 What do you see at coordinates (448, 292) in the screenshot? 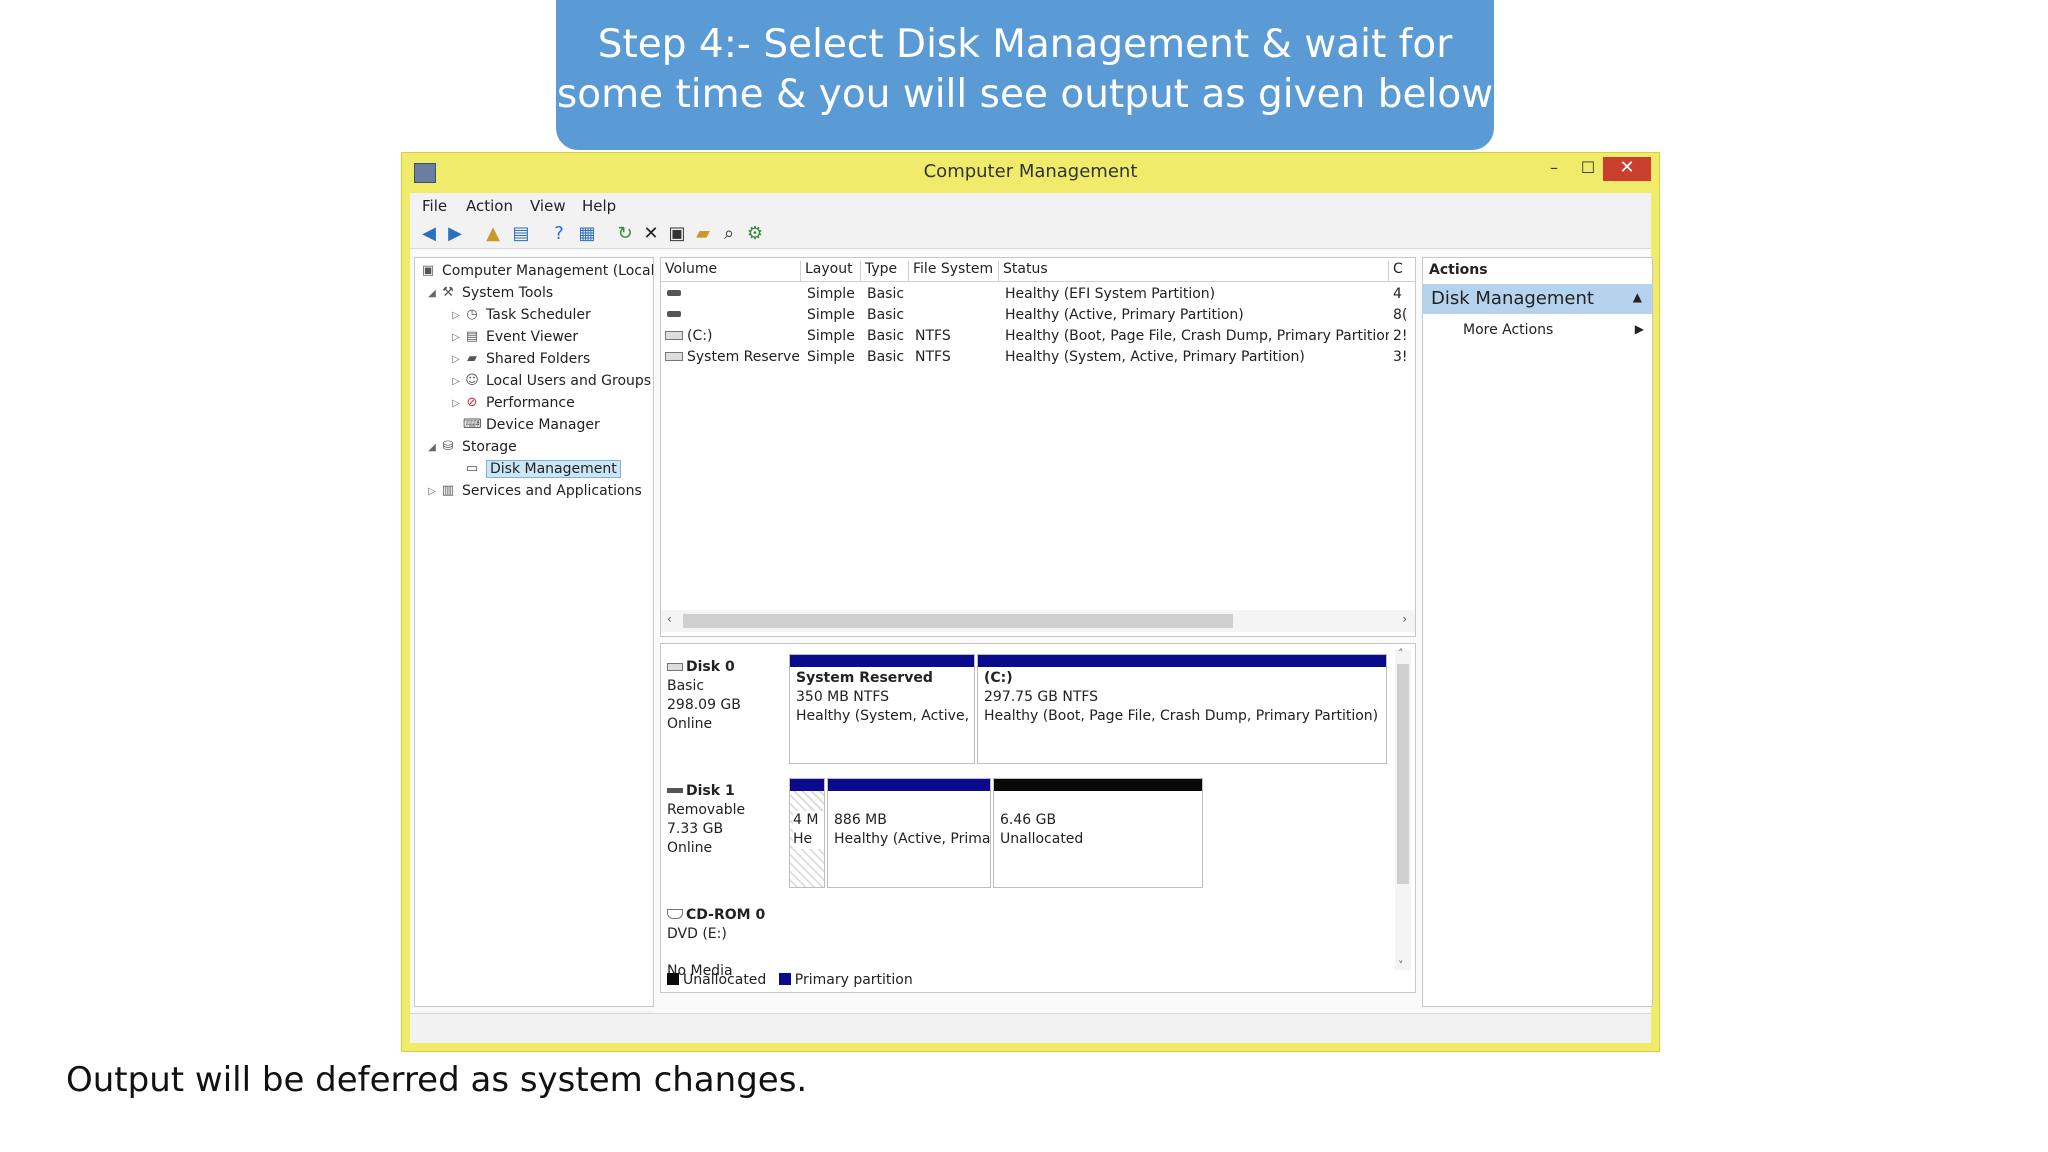
I see `system-tools-icon: ⚒` at bounding box center [448, 292].